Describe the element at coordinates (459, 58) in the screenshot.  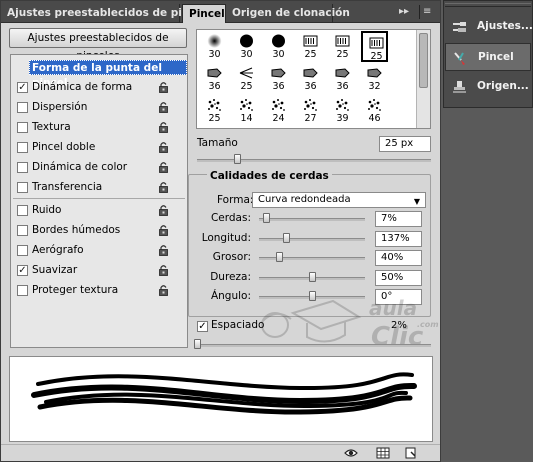
I see `brush-icon` at that location.